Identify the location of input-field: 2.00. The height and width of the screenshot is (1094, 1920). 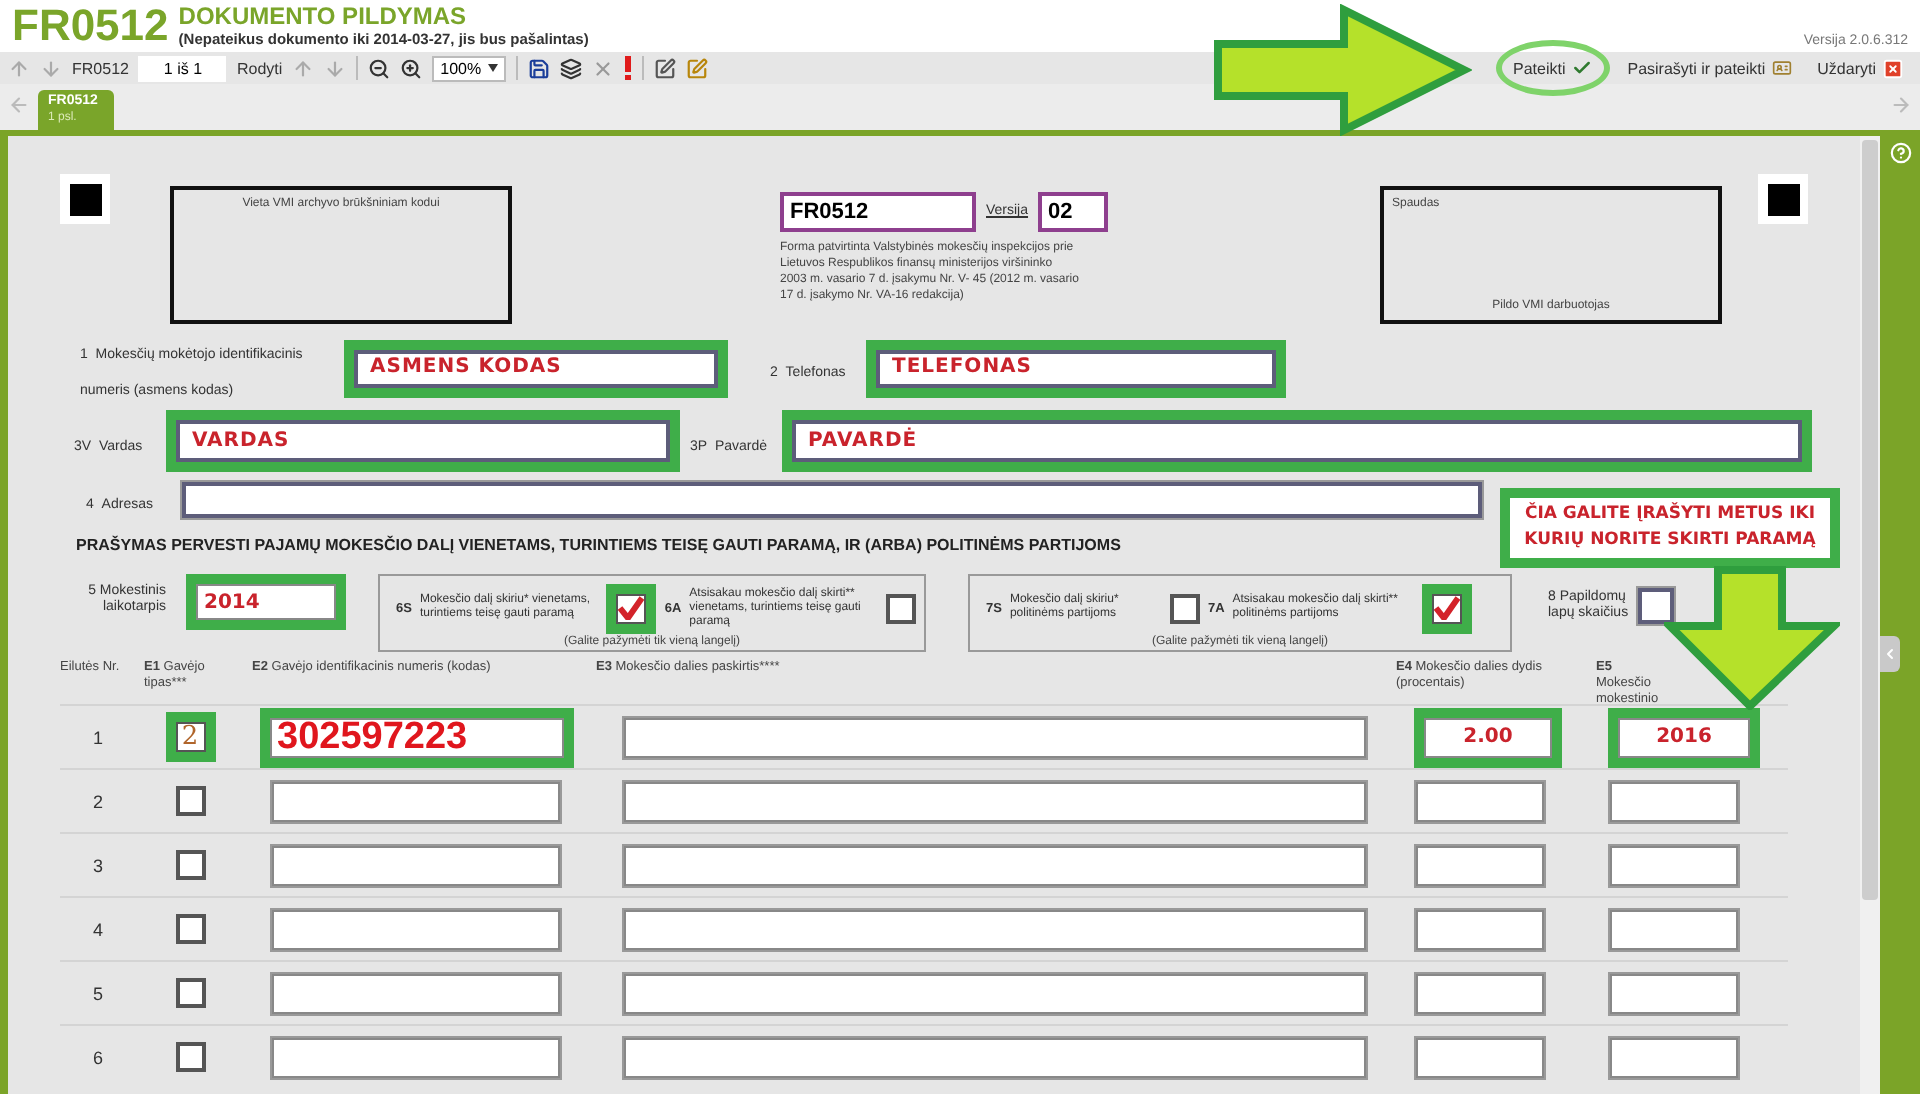
(1488, 737).